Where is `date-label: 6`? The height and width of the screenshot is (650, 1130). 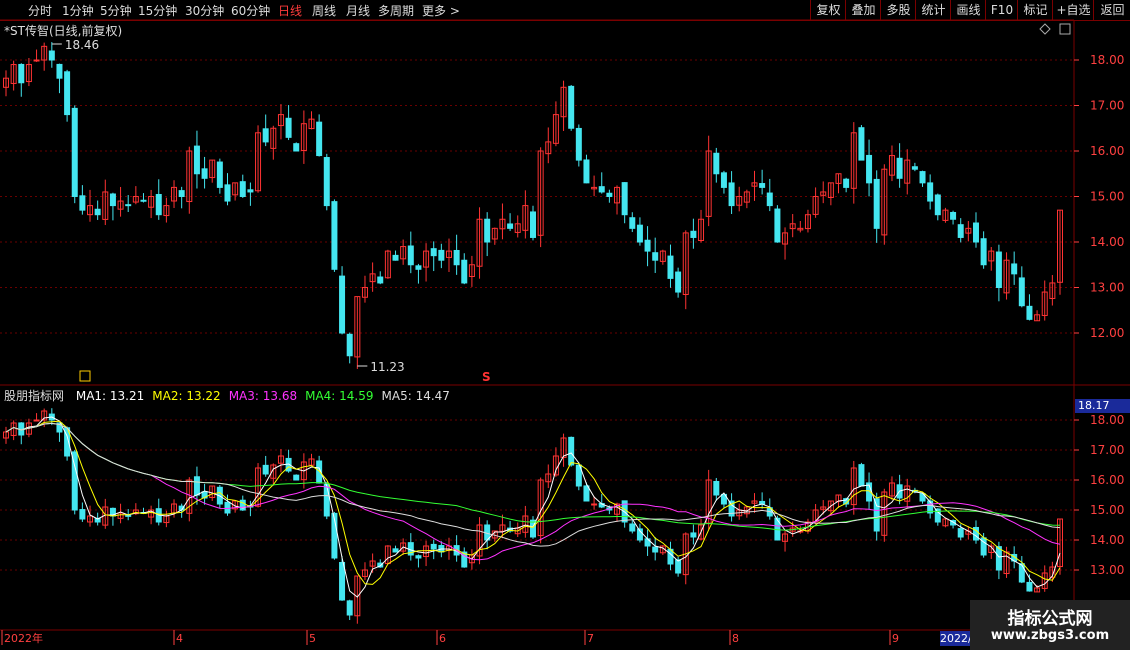 date-label: 6 is located at coordinates (442, 638).